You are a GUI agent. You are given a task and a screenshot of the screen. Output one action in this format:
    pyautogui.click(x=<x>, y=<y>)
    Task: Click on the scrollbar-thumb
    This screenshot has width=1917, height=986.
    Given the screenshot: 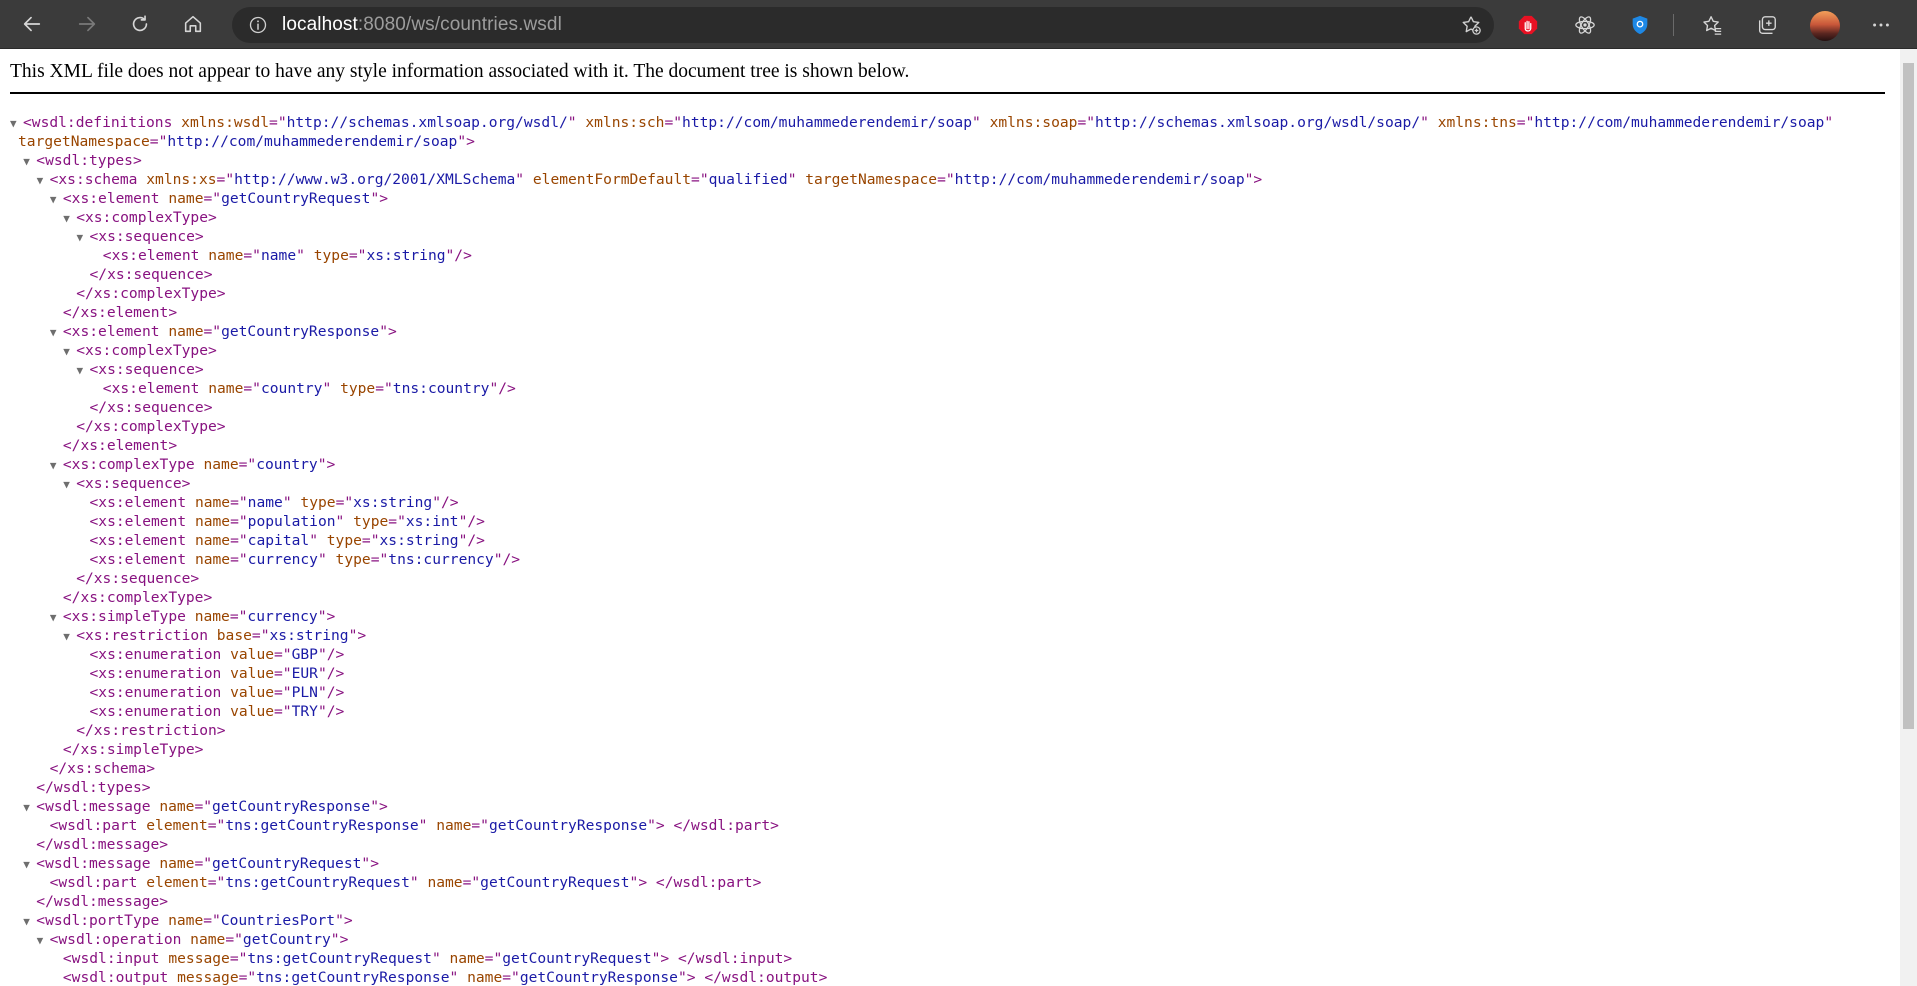 What is the action you would take?
    pyautogui.click(x=1908, y=396)
    